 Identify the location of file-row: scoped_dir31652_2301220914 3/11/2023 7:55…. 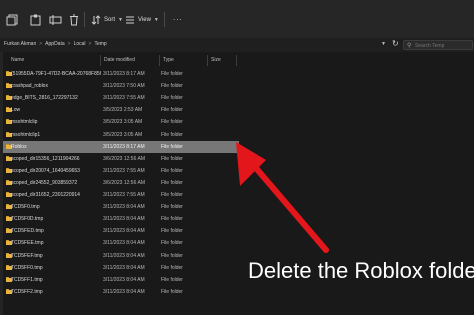
(121, 195).